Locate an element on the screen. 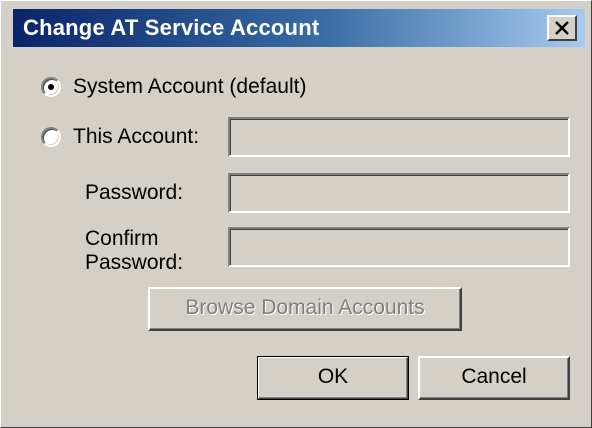 Image resolution: width=592 pixels, height=428 pixels. this-account-label: This Account: is located at coordinates (136, 136).